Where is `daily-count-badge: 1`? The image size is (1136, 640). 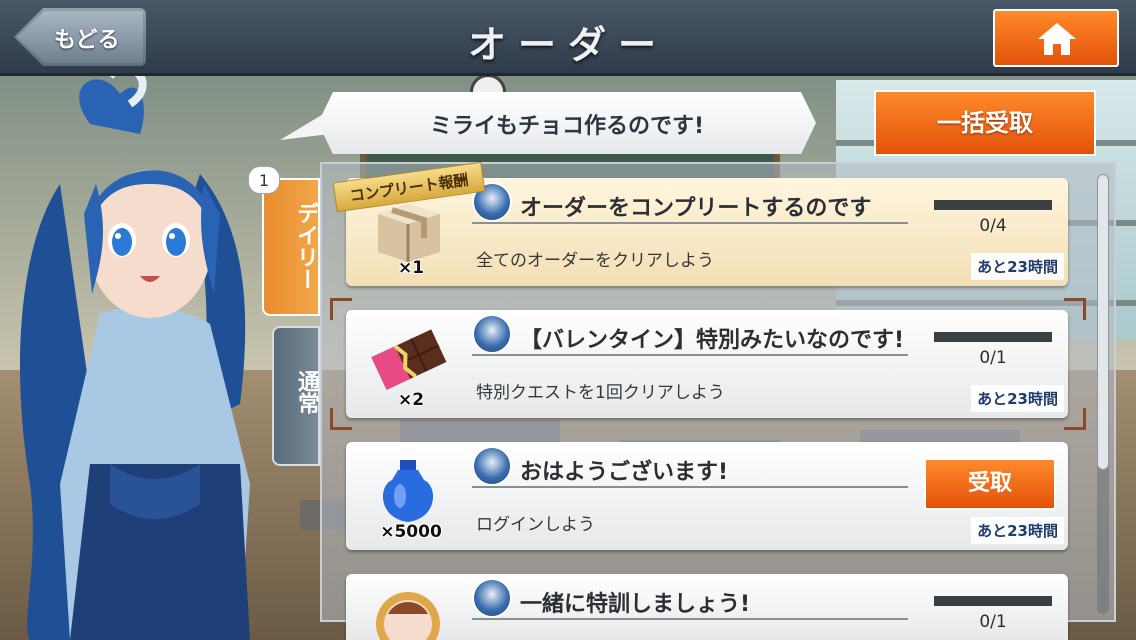
daily-count-badge: 1 is located at coordinates (264, 180).